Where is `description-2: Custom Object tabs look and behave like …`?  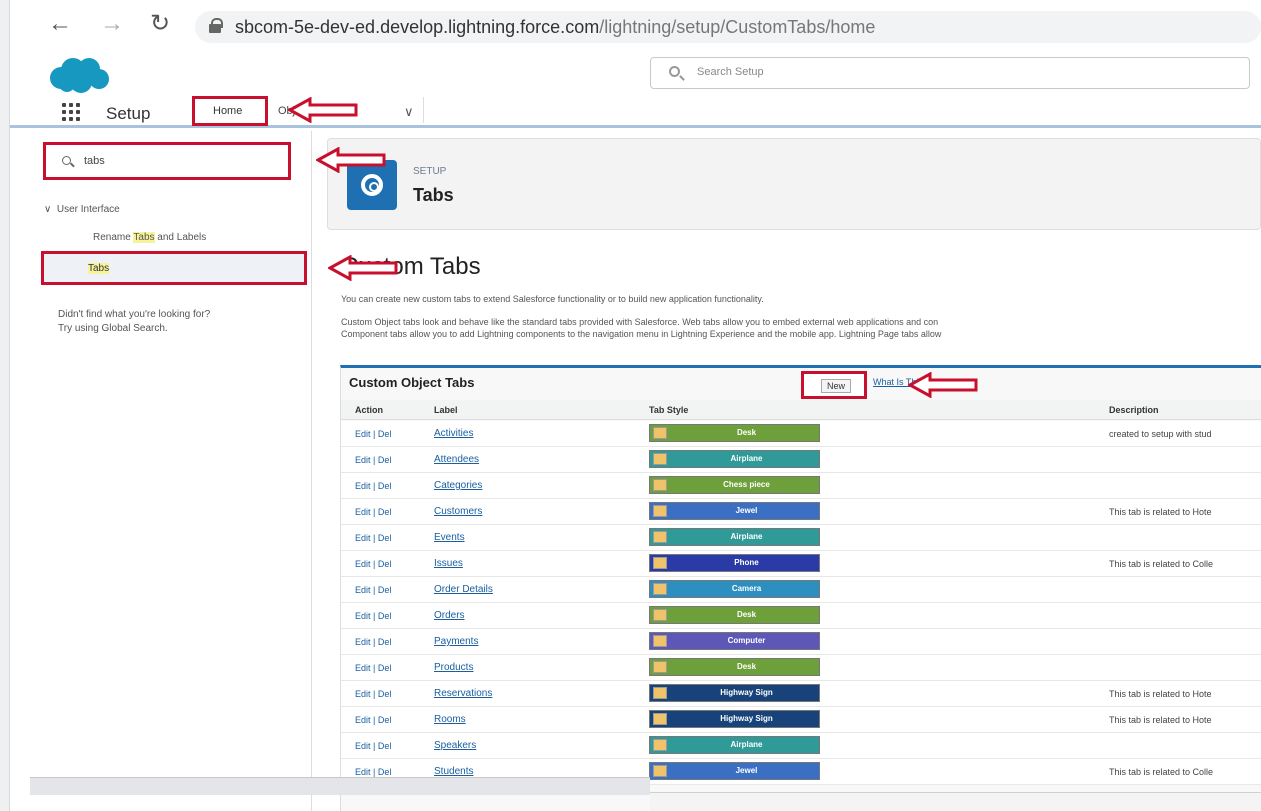
description-2: Custom Object tabs look and behave like … is located at coordinates (640, 322).